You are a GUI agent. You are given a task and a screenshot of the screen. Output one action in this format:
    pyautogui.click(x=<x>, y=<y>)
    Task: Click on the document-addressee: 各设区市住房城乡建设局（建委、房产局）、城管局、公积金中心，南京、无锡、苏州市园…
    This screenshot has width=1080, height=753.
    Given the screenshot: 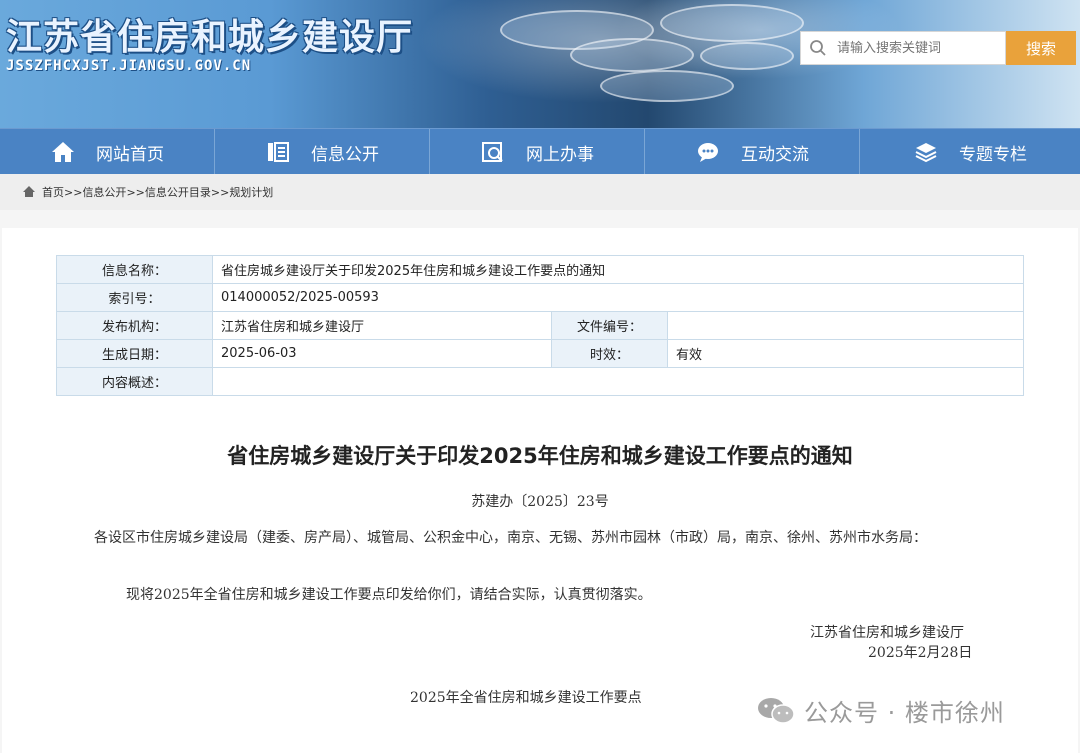 What is the action you would take?
    pyautogui.click(x=510, y=538)
    